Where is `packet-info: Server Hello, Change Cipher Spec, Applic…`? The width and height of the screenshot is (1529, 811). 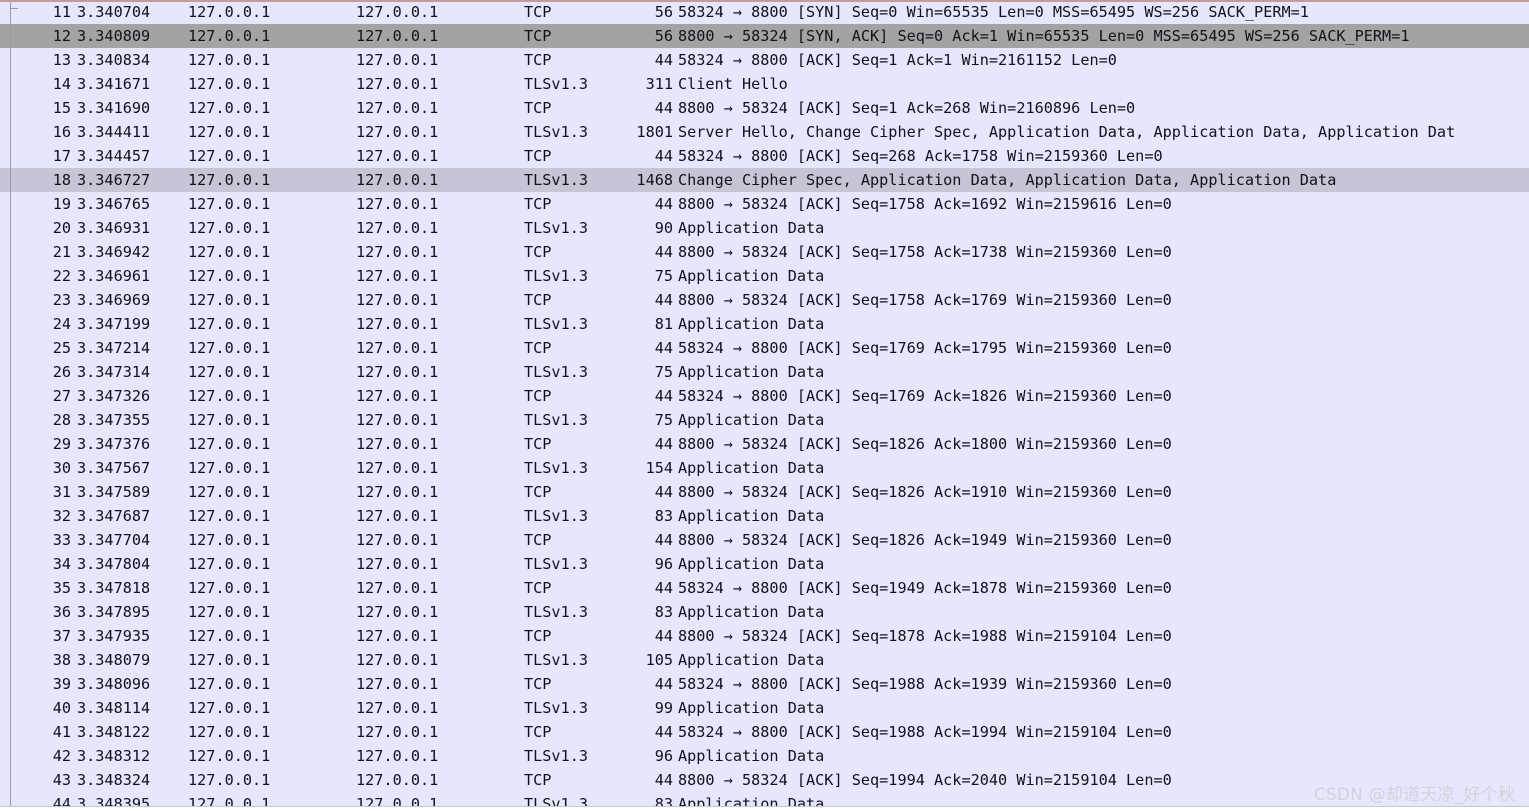
packet-info: Server Hello, Change Cipher Spec, Applic… is located at coordinates (1067, 132).